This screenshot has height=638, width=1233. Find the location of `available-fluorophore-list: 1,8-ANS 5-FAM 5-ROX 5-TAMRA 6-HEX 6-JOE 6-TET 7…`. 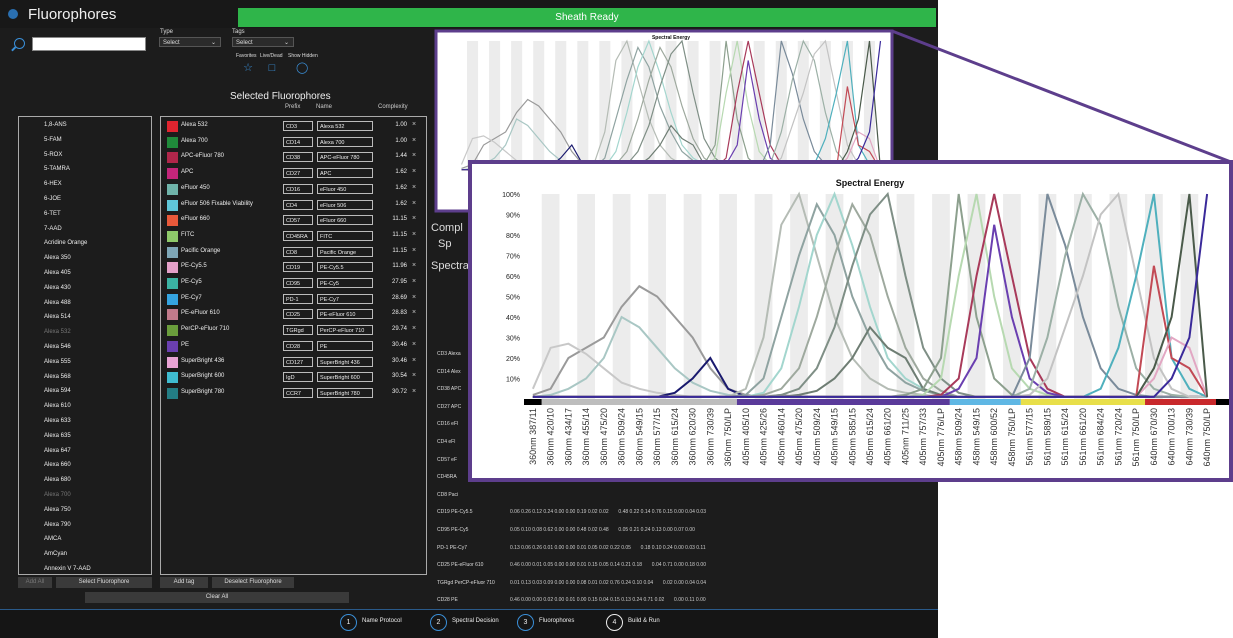

available-fluorophore-list: 1,8-ANS 5-FAM 5-ROX 5-TAMRA 6-HEX 6-JOE 6-TET 7… is located at coordinates (85, 345).